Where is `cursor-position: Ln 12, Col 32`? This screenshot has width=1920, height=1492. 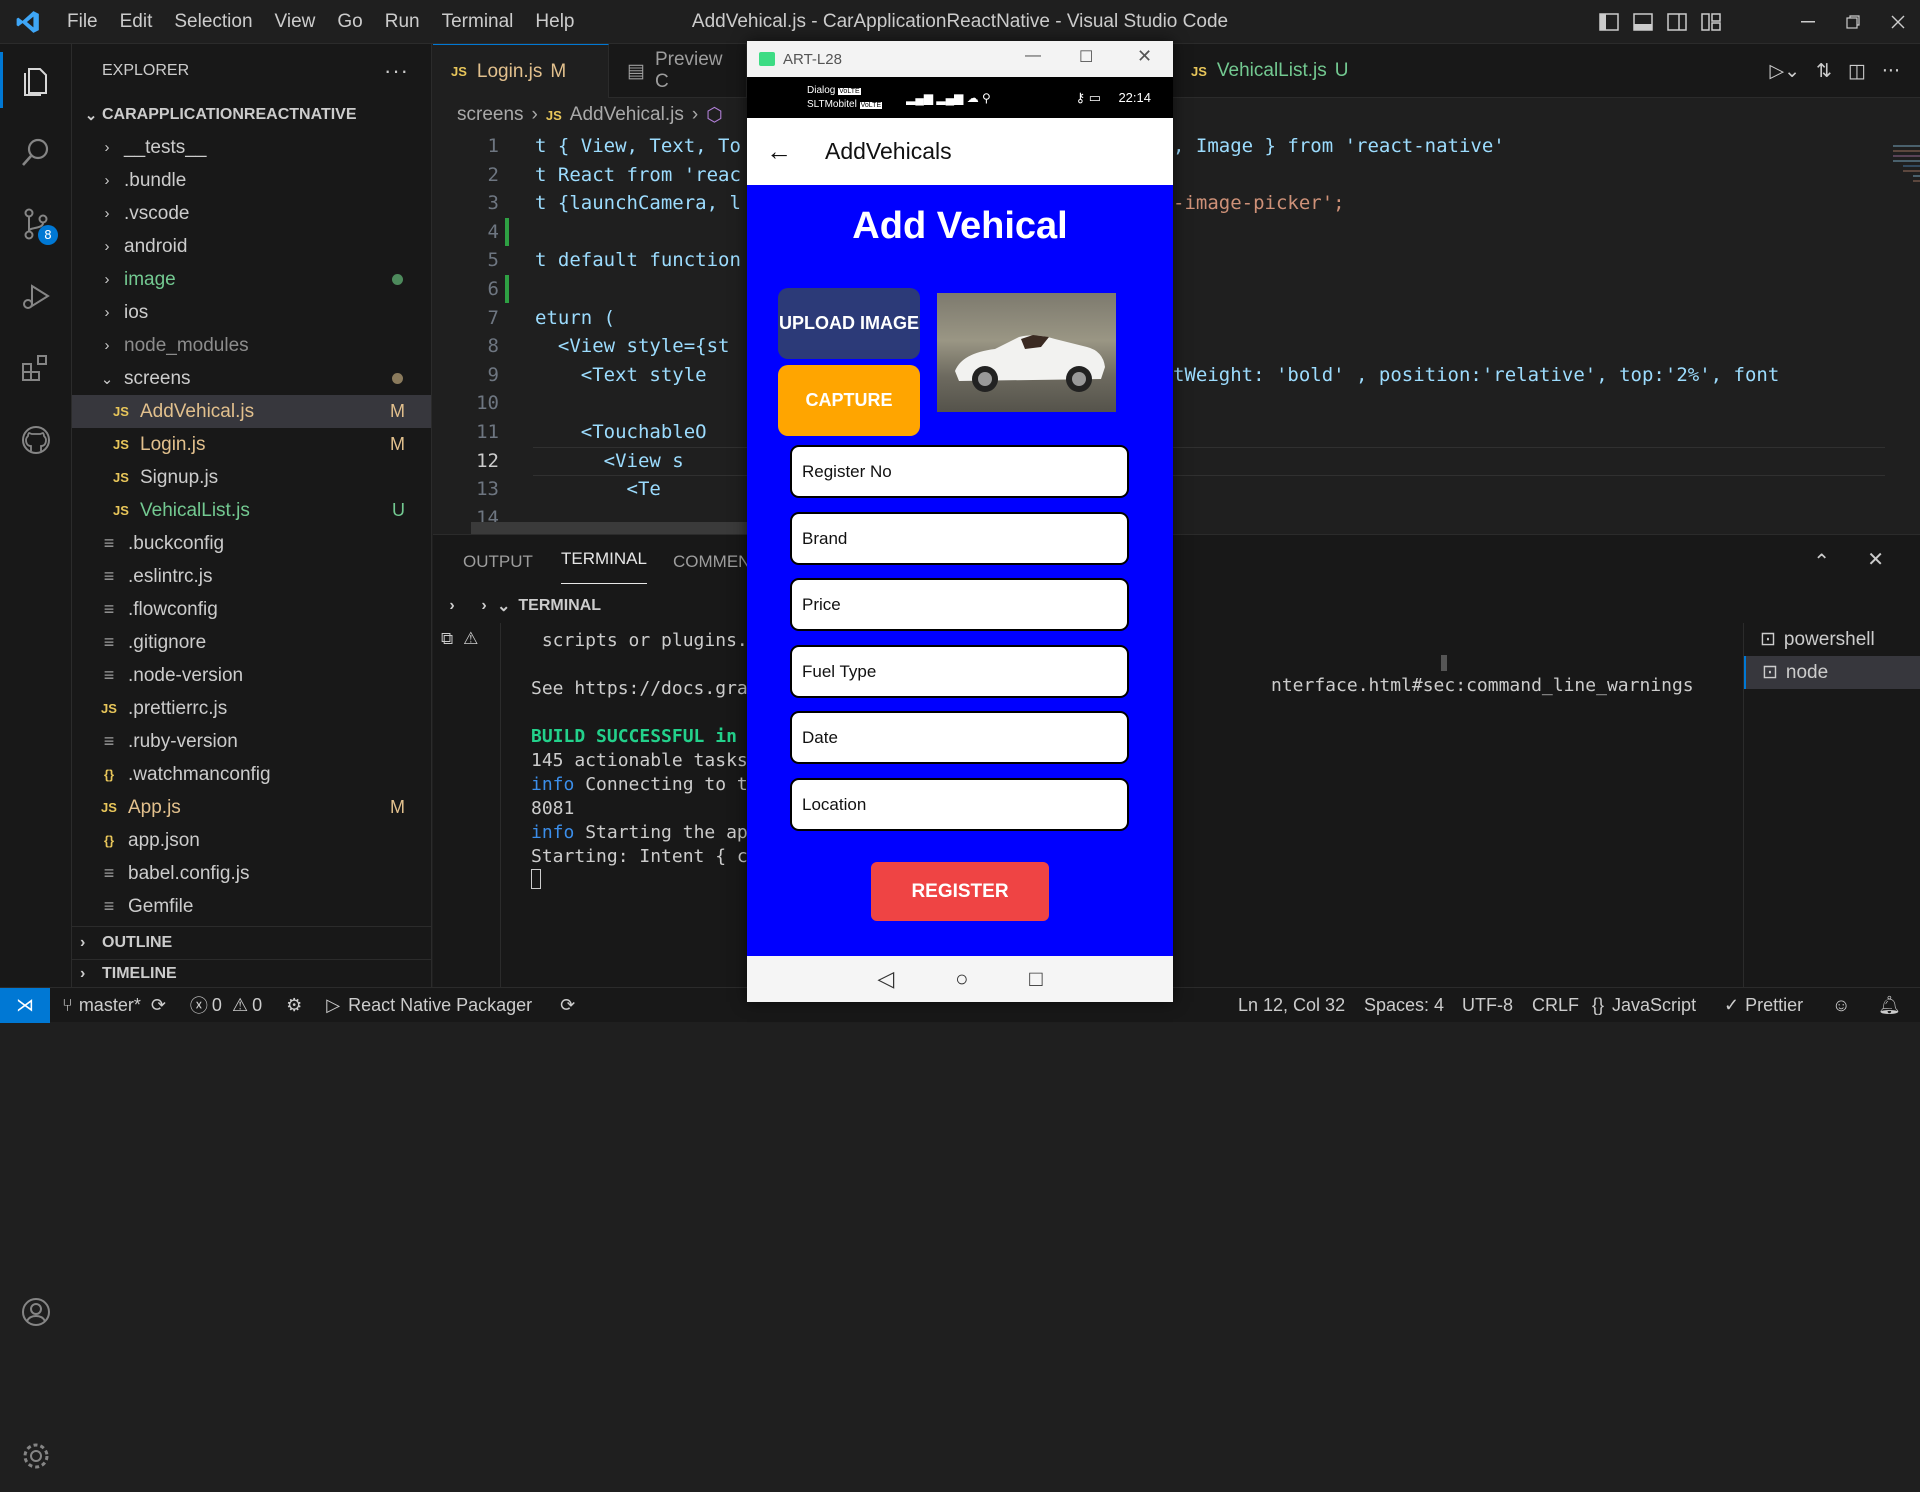
cursor-position: Ln 12, Col 32 is located at coordinates (1291, 1005).